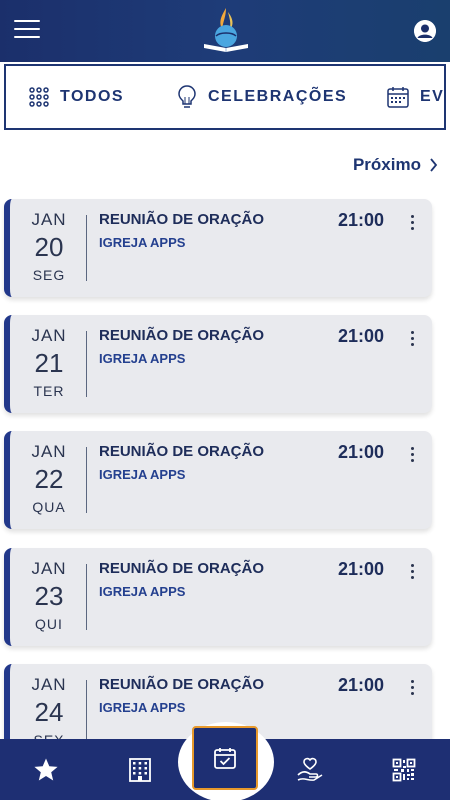 The width and height of the screenshot is (450, 800). Describe the element at coordinates (92, 96) in the screenshot. I see `tab-label: TODOS` at that location.